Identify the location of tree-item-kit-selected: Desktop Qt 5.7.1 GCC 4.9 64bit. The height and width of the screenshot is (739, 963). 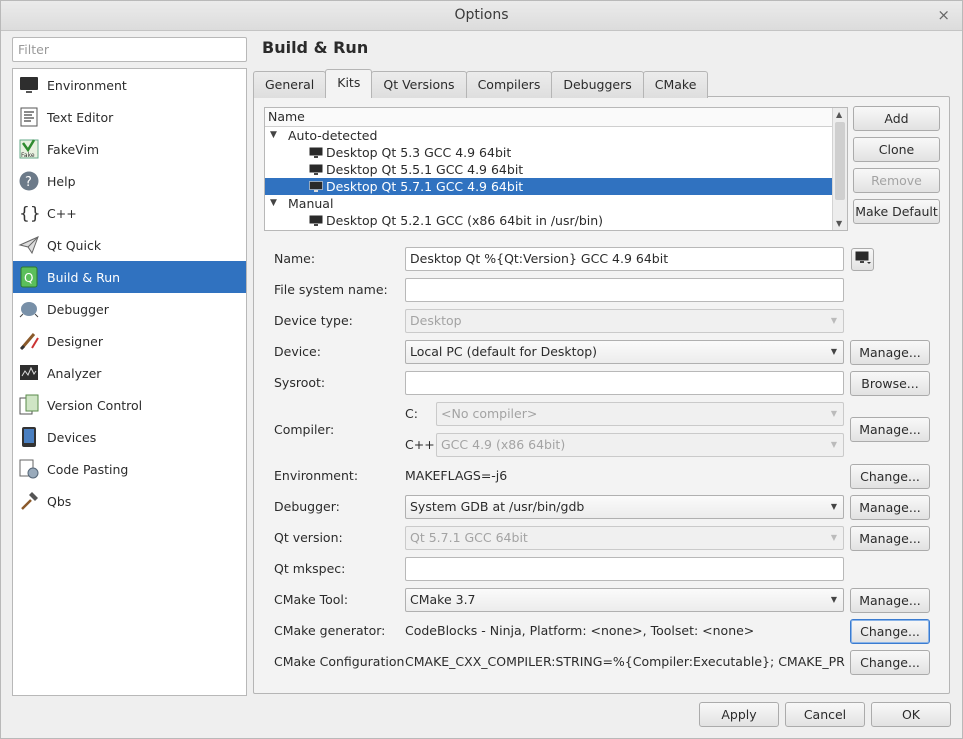
(549, 186).